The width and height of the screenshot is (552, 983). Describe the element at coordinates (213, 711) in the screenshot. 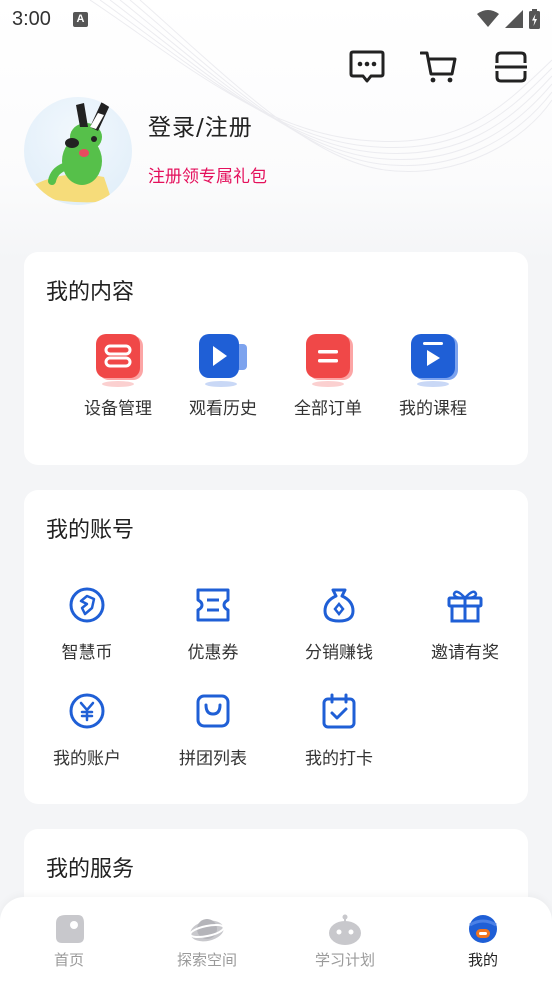

I see `shopping-bag-icon` at that location.